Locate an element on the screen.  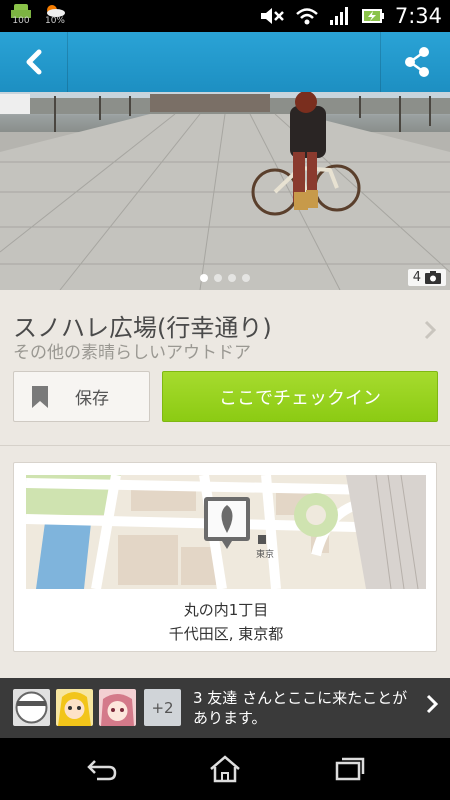
chevron-left-icon is located at coordinates (34, 62).